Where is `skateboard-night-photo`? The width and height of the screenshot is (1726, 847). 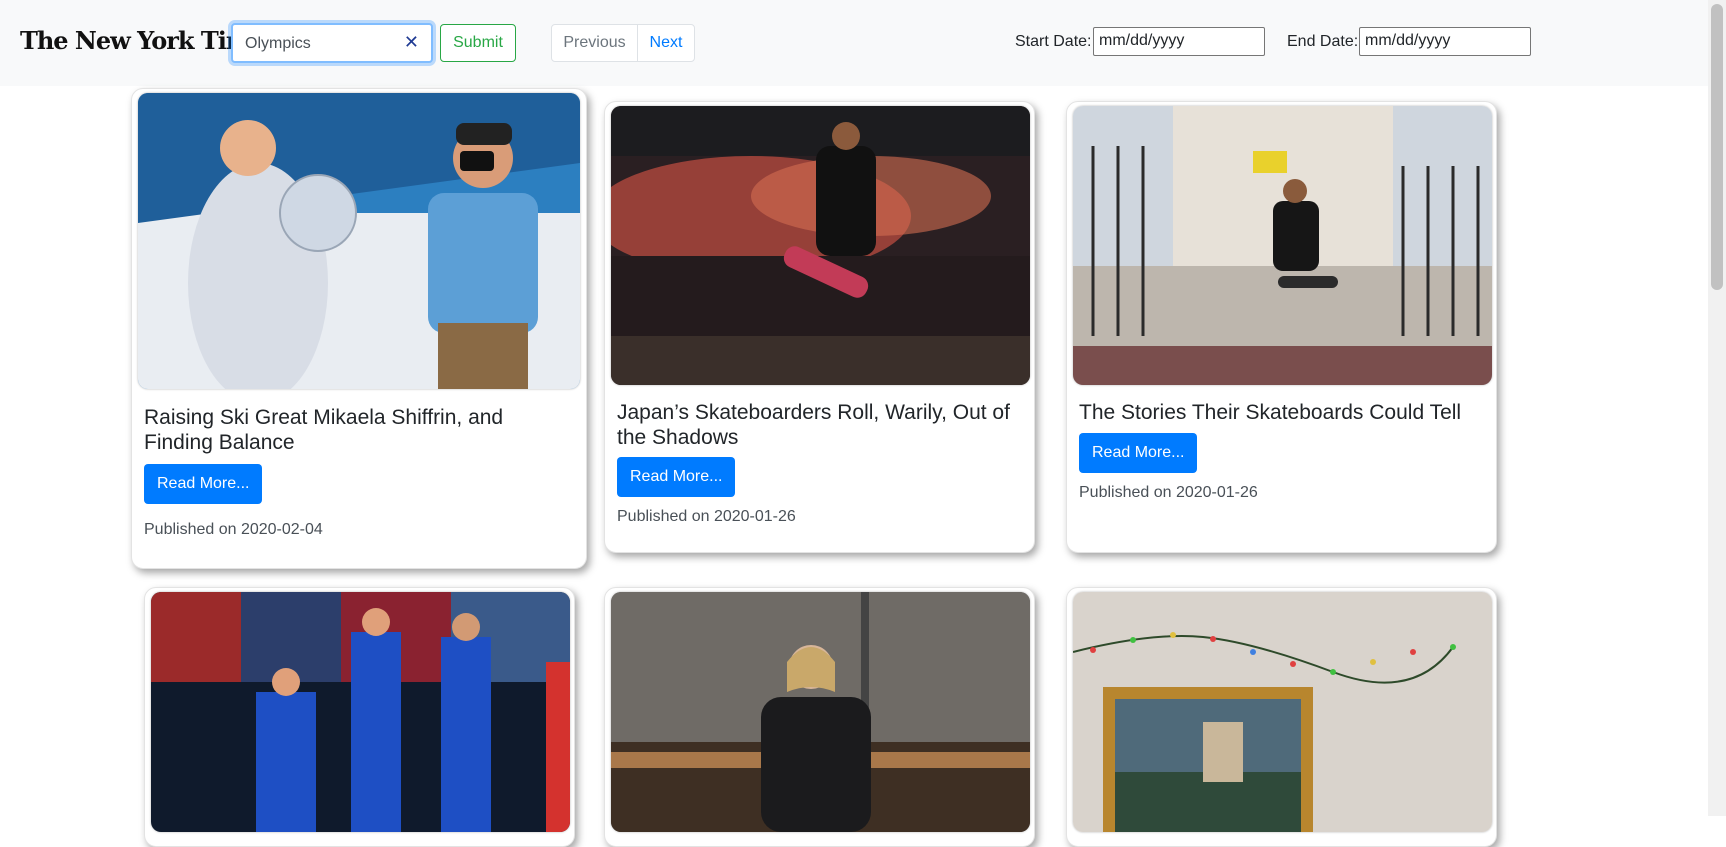 skateboard-night-photo is located at coordinates (820, 245).